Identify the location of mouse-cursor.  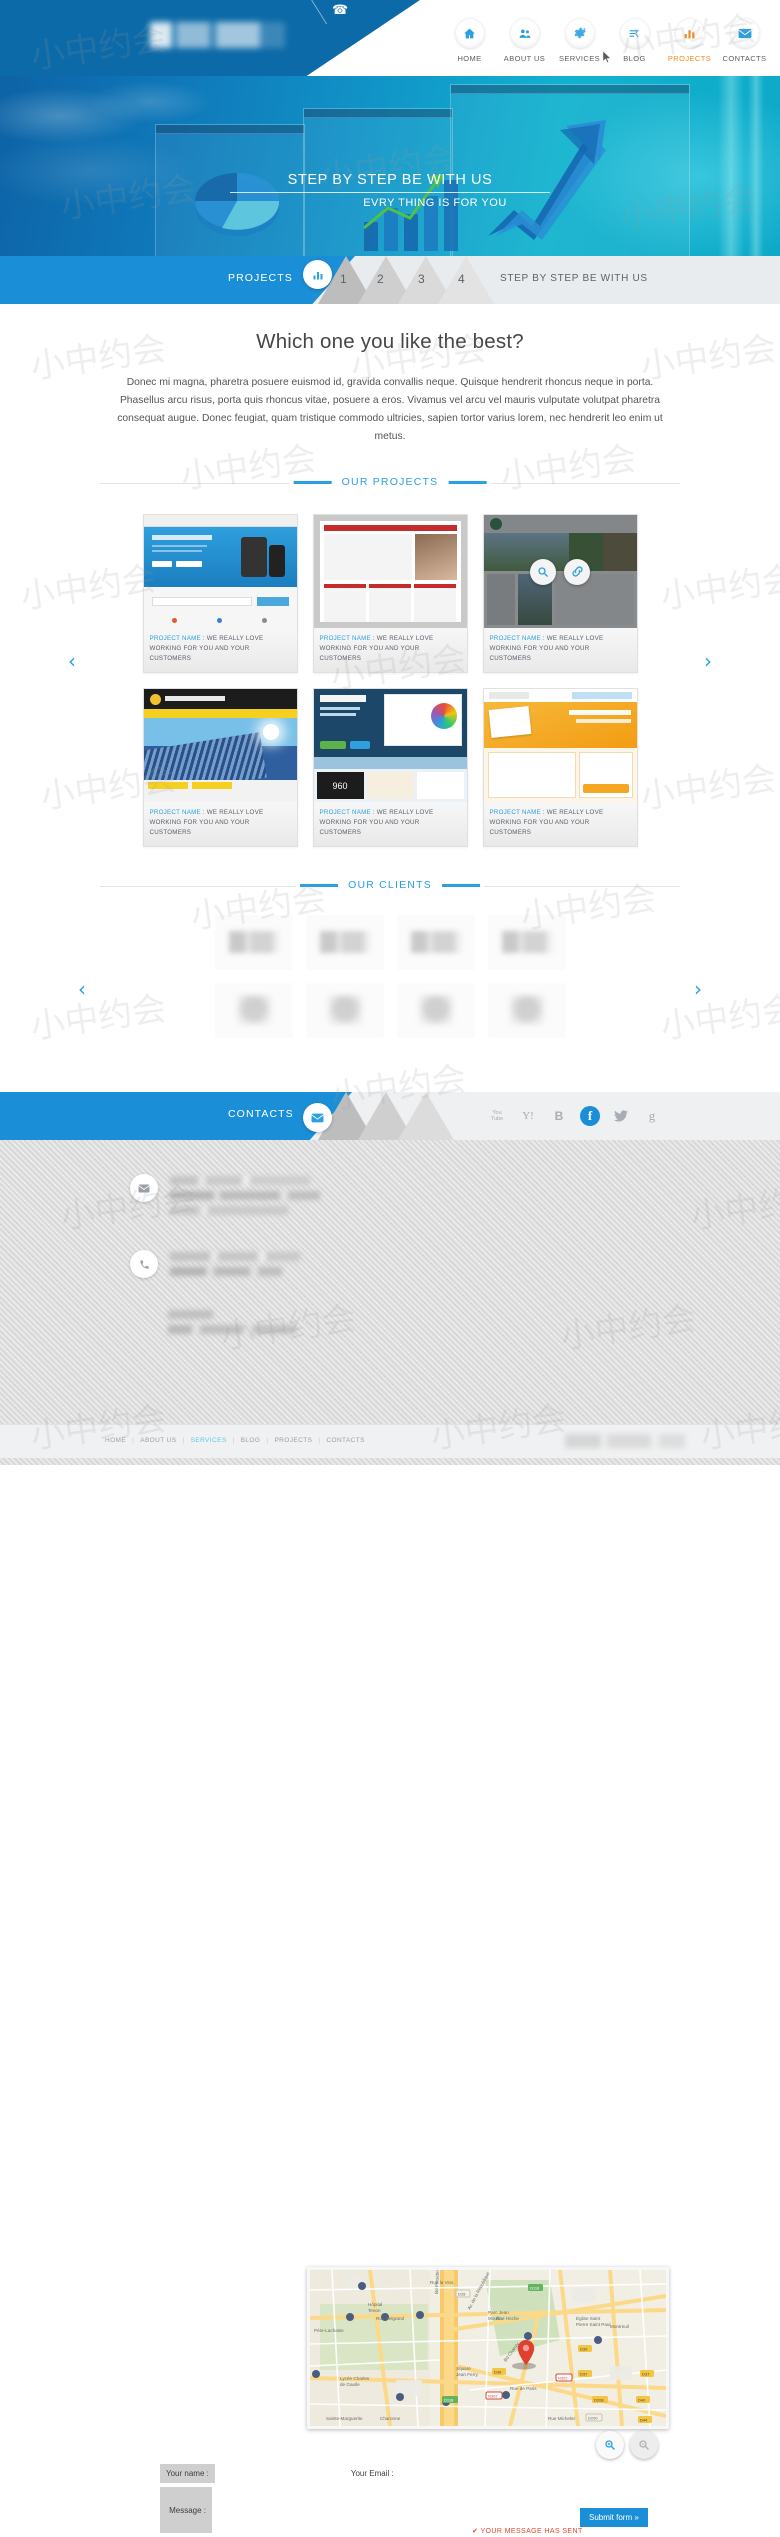
(607, 57).